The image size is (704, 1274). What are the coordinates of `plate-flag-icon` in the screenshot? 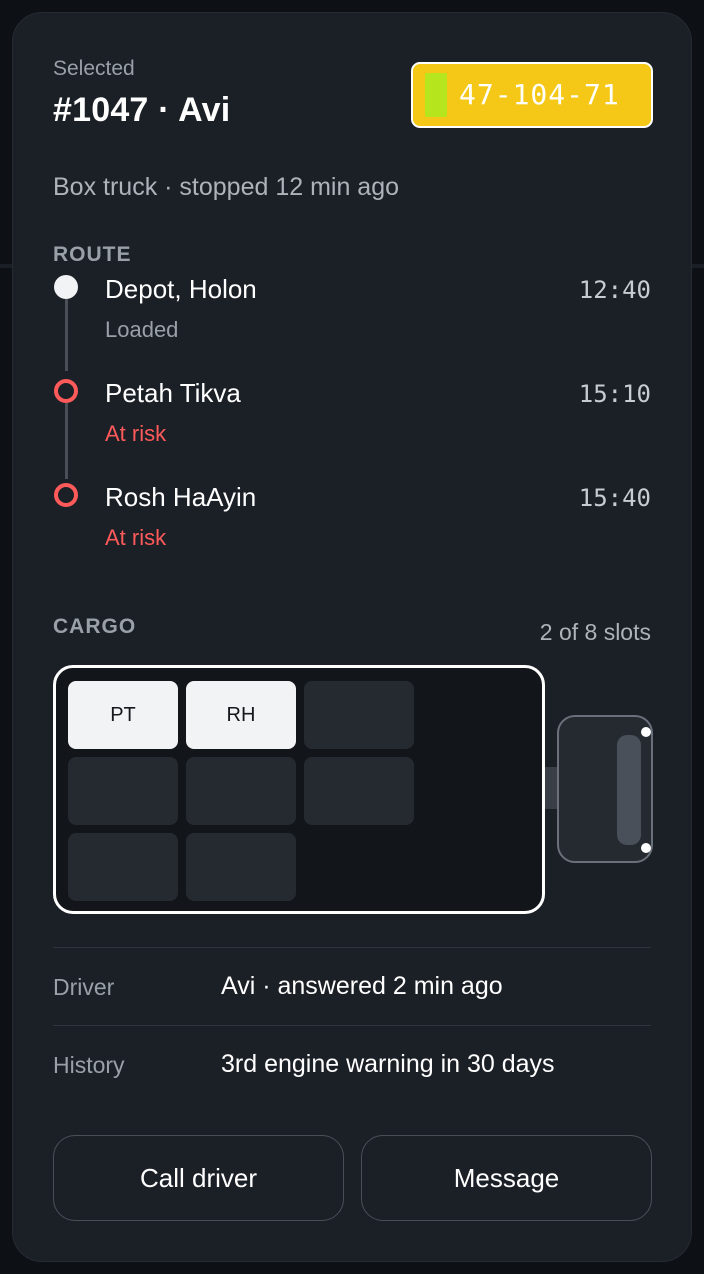 It's located at (436, 95).